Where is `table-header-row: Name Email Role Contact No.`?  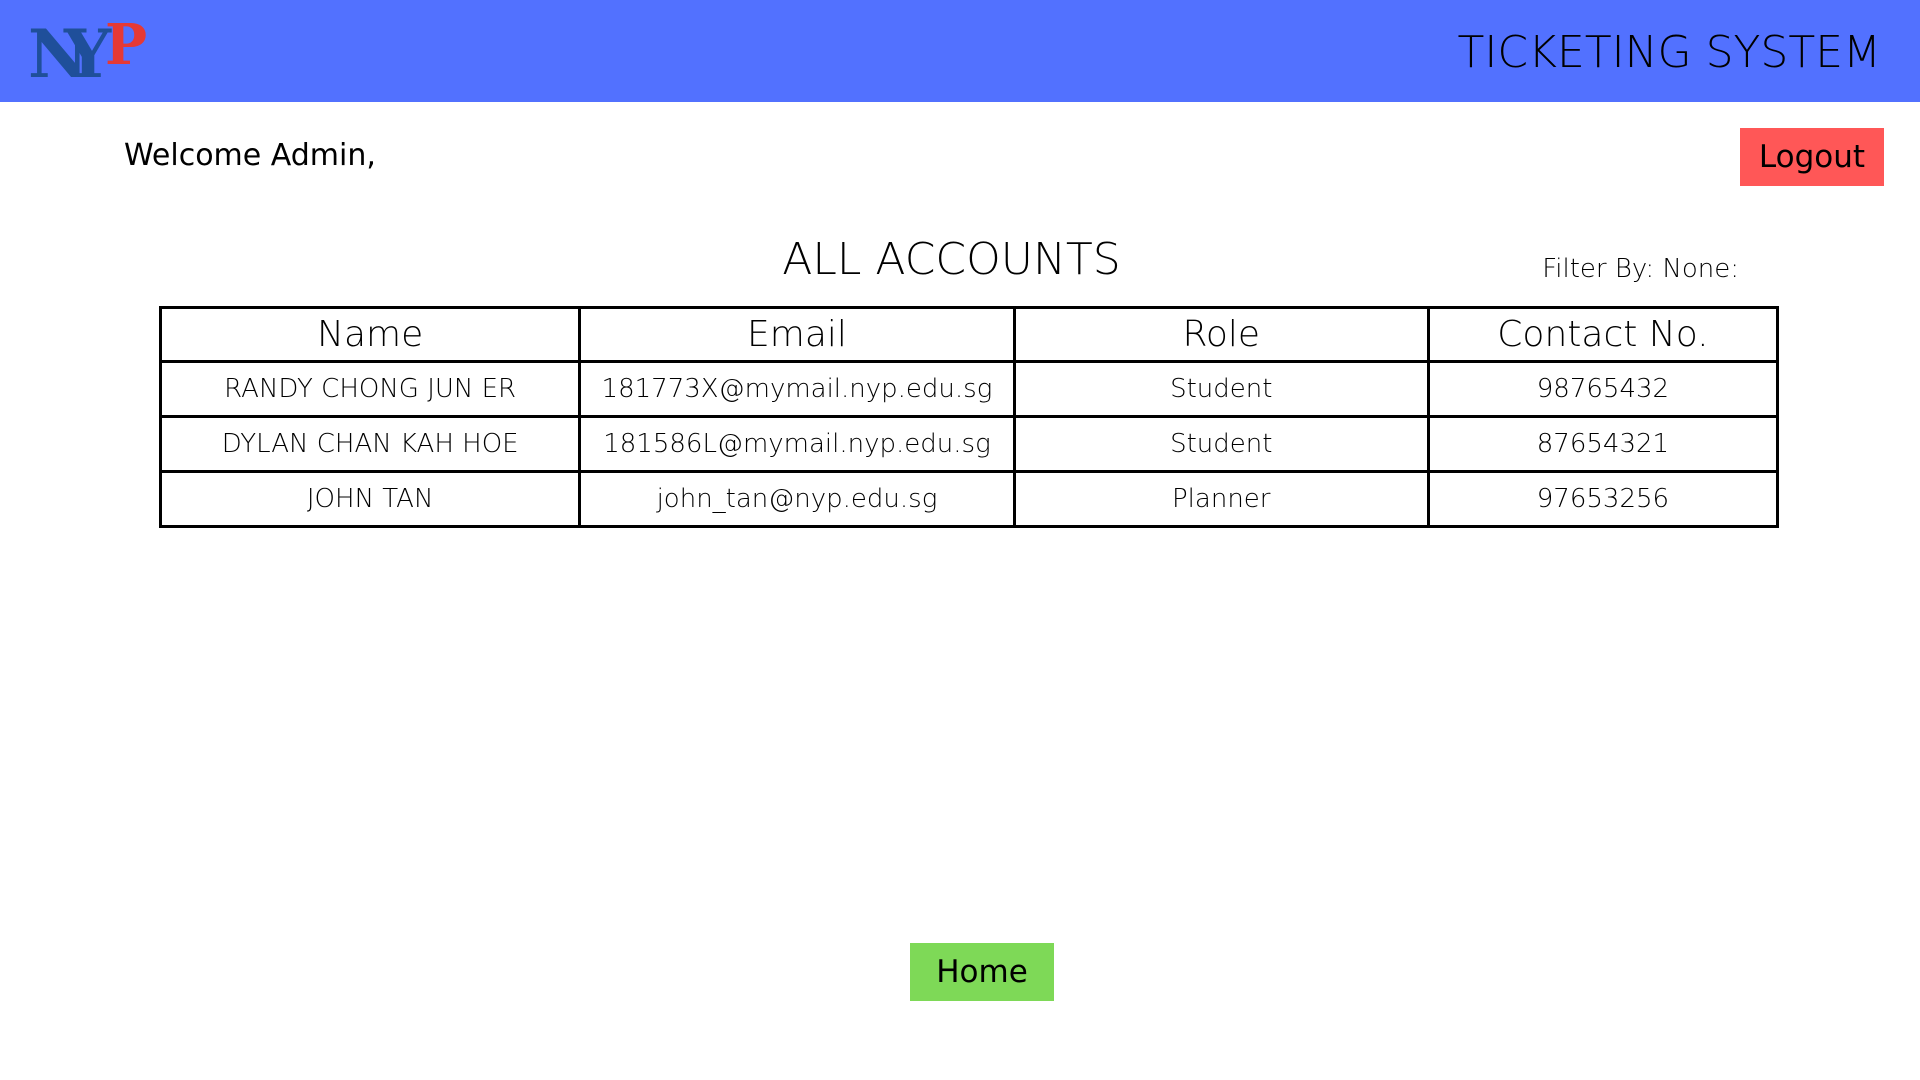 table-header-row: Name Email Role Contact No. is located at coordinates (969, 334).